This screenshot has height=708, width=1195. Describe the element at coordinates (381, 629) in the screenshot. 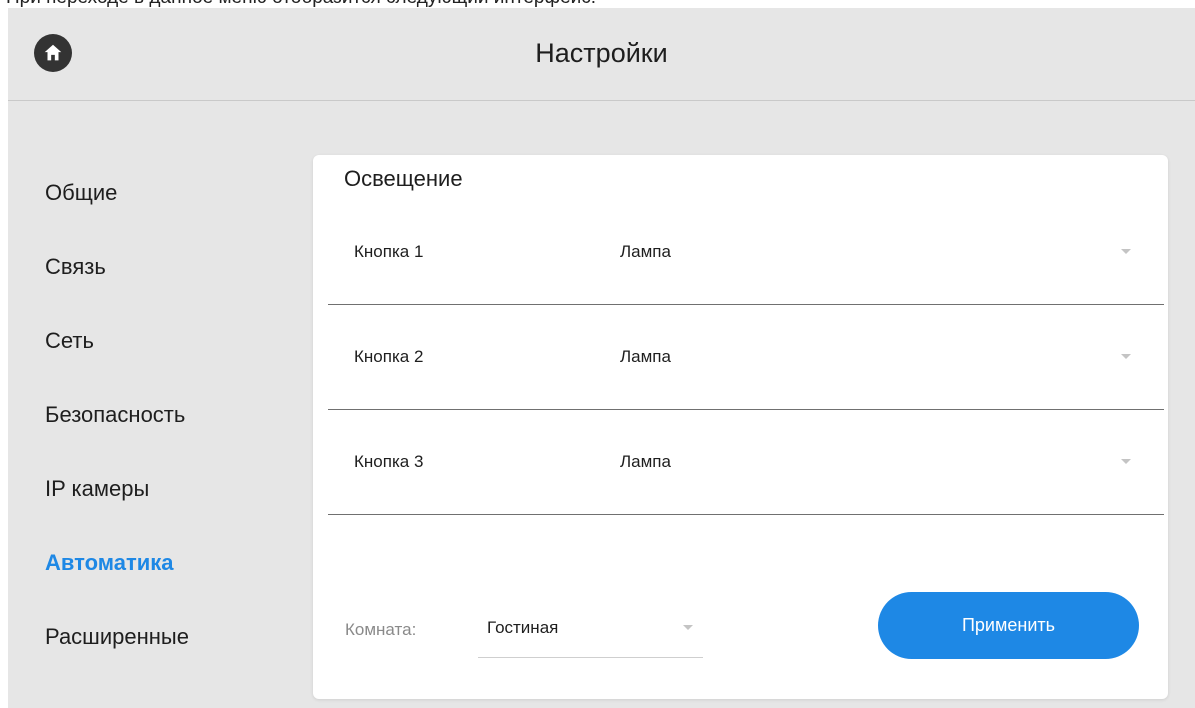

I see `room-label: Комната:` at that location.